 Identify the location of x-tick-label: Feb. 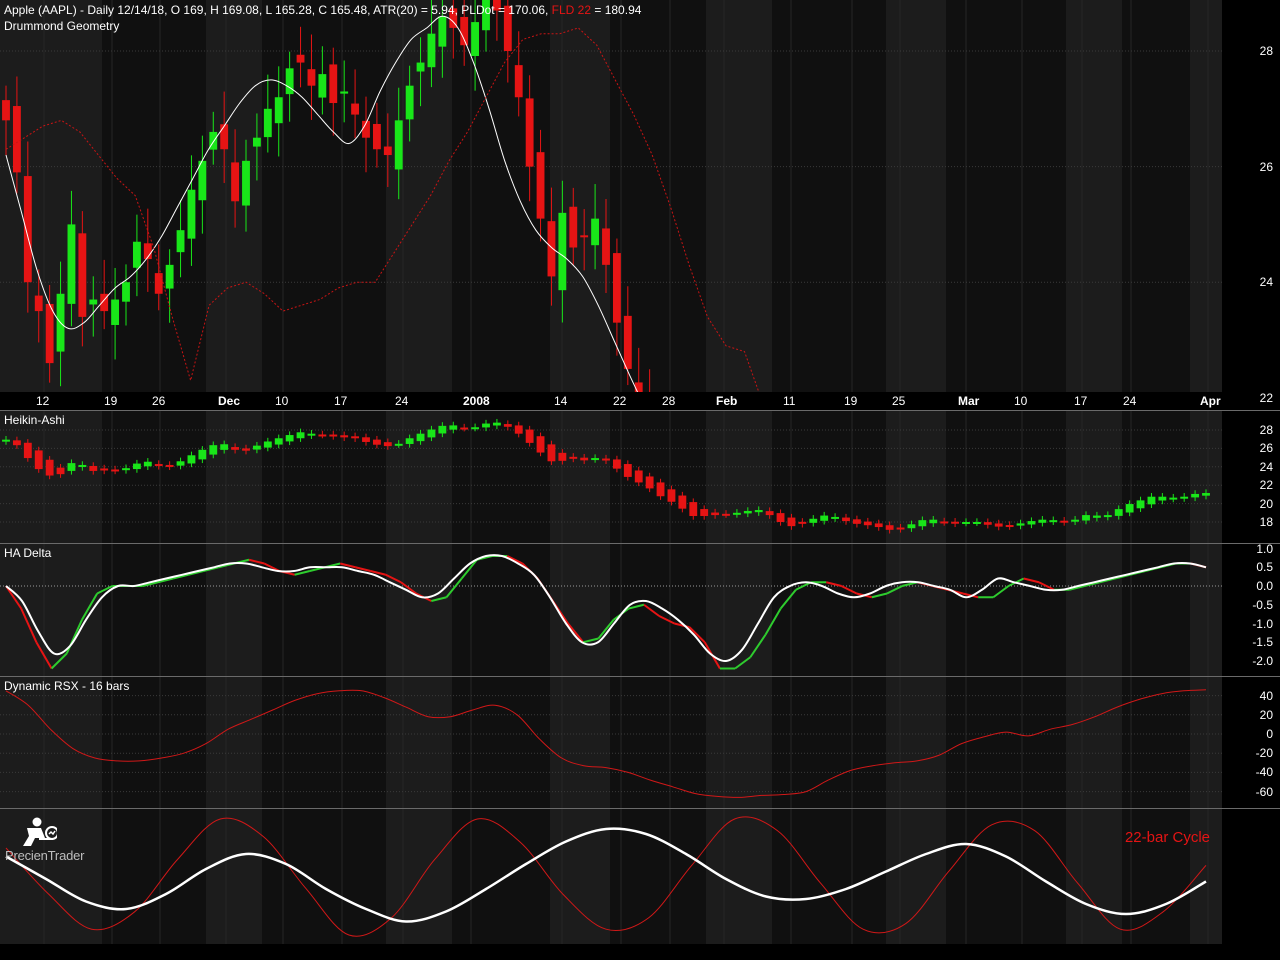
(727, 401).